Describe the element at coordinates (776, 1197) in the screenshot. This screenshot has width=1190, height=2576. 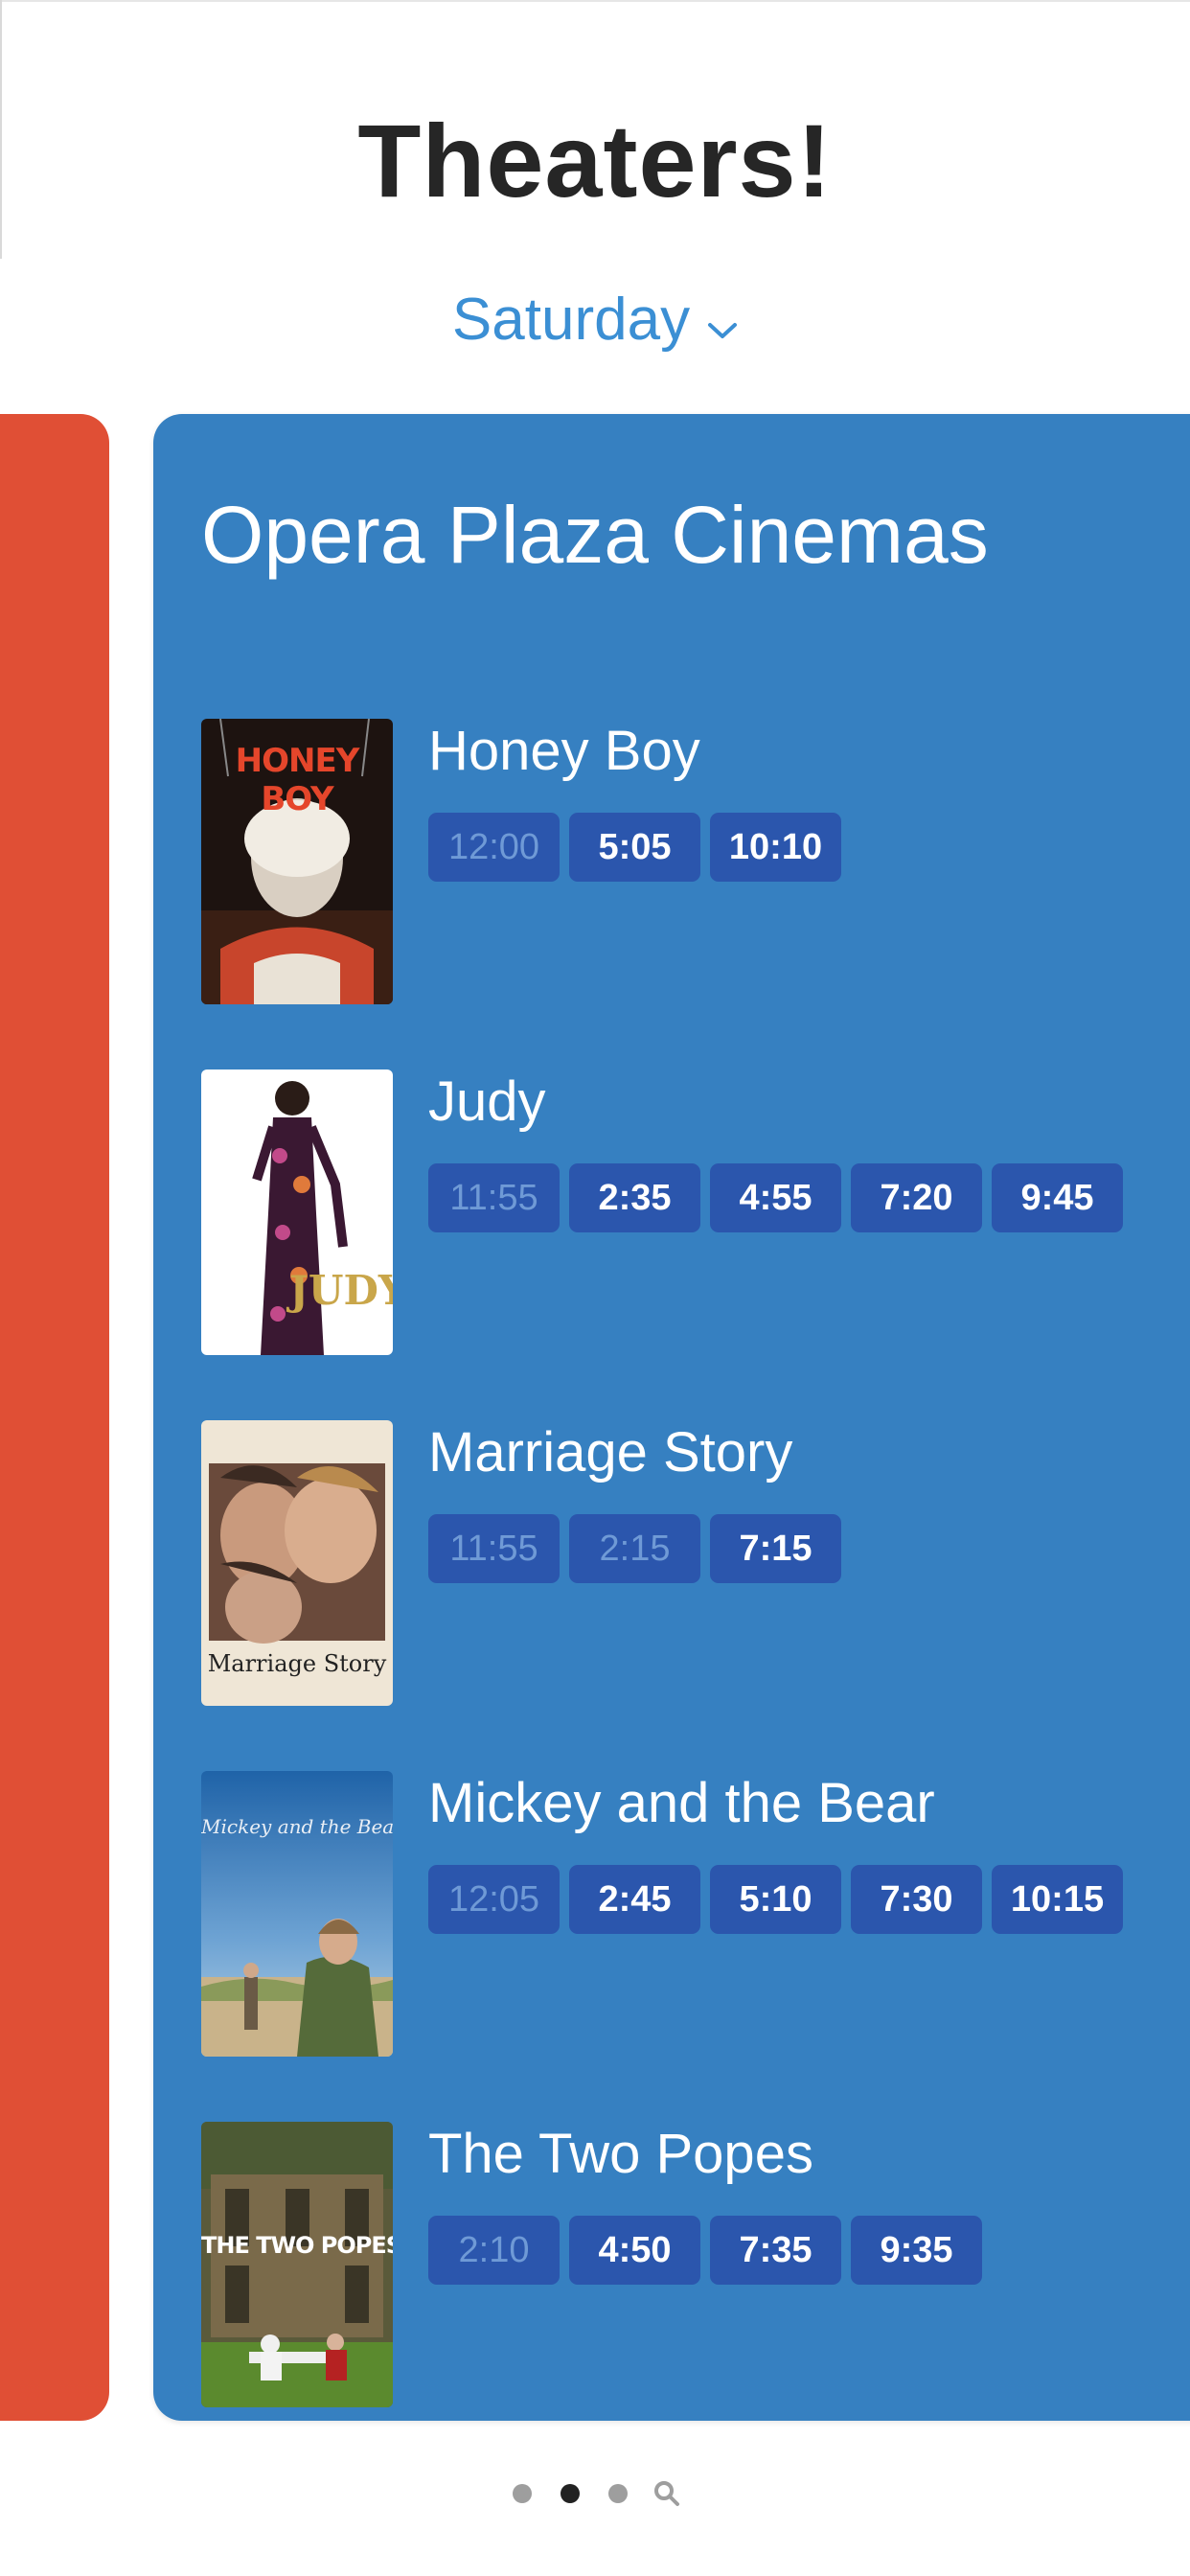
I see `showtime-button: 4:55` at that location.